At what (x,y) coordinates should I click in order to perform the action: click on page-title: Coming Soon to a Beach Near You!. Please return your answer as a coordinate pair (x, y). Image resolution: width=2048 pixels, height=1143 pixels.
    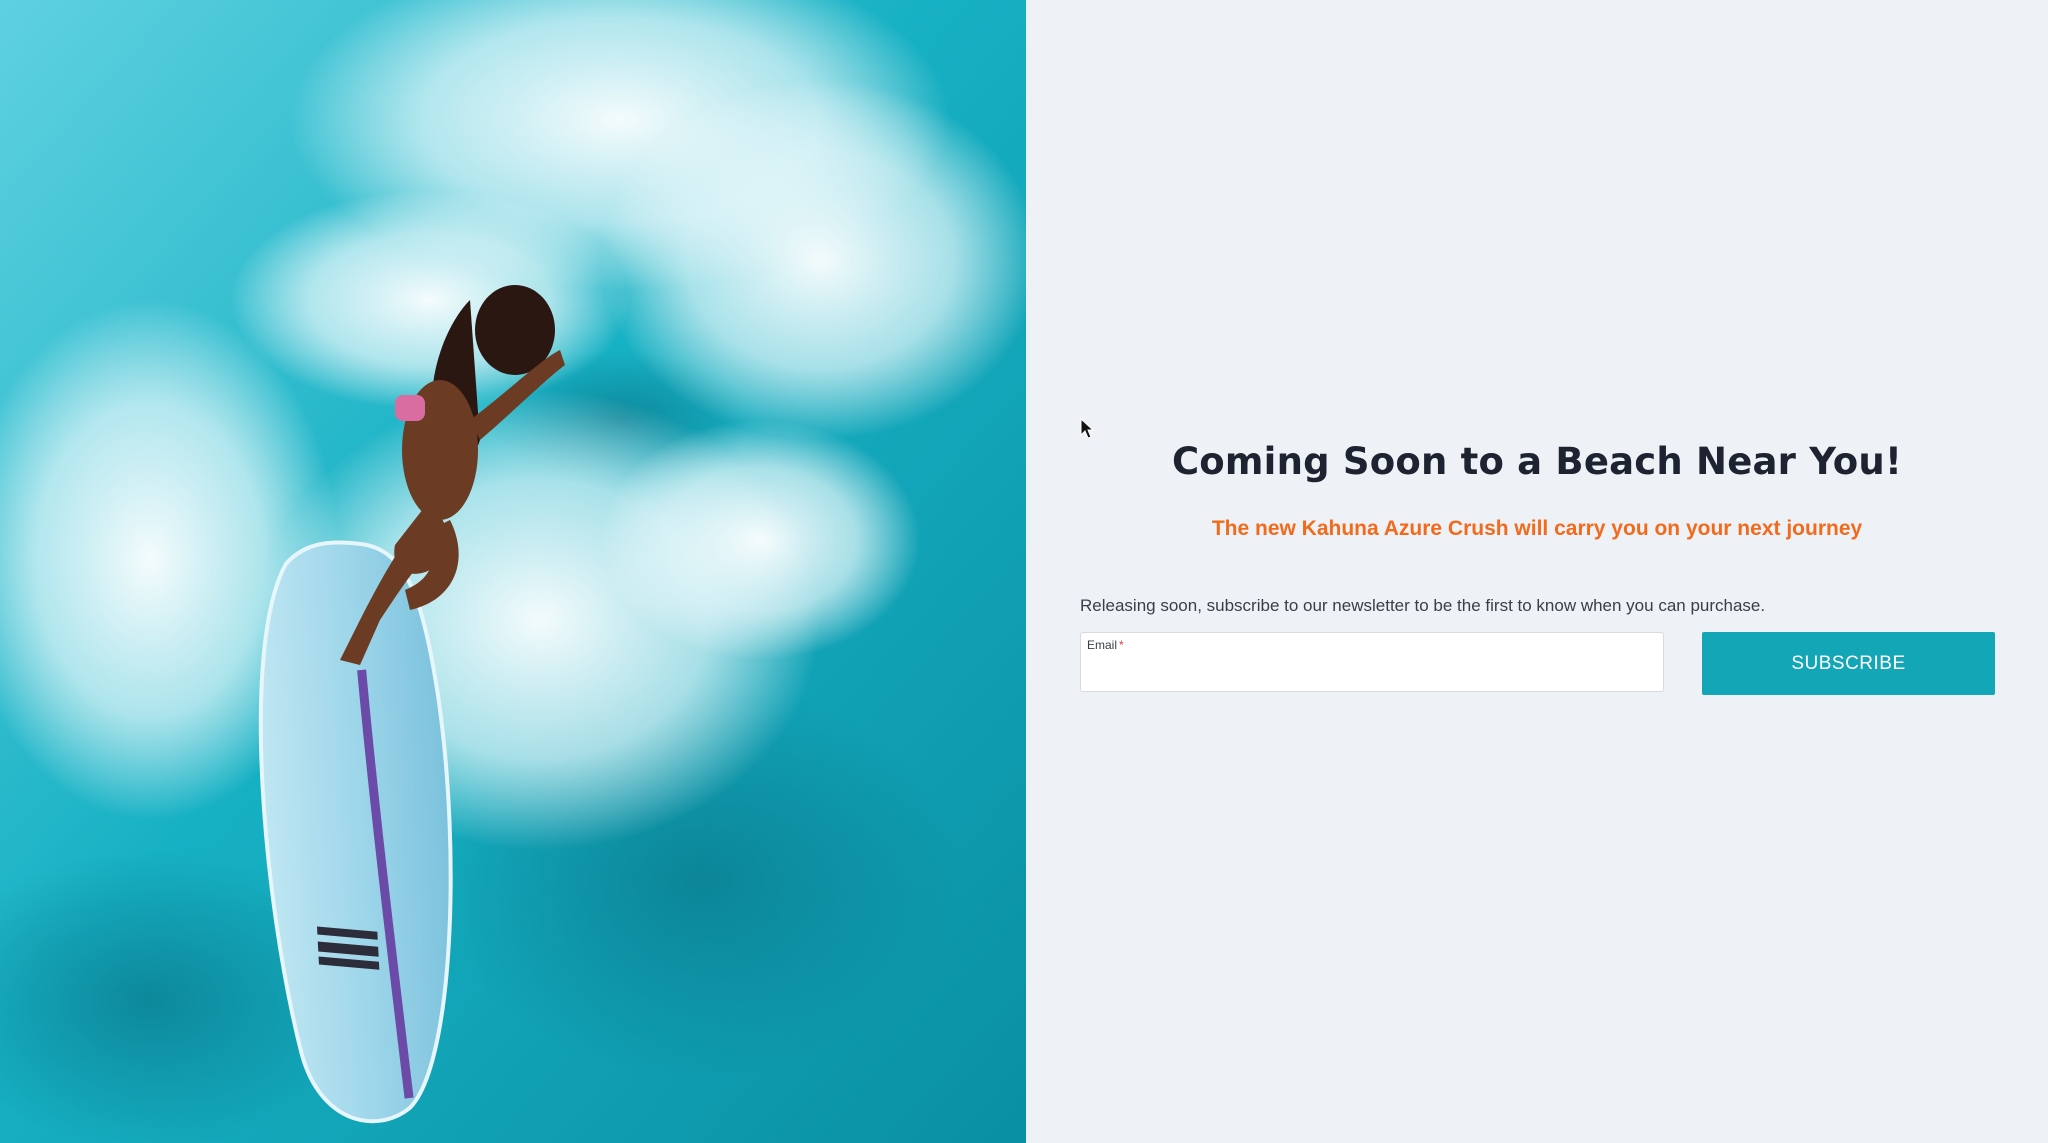
    Looking at the image, I should click on (1537, 461).